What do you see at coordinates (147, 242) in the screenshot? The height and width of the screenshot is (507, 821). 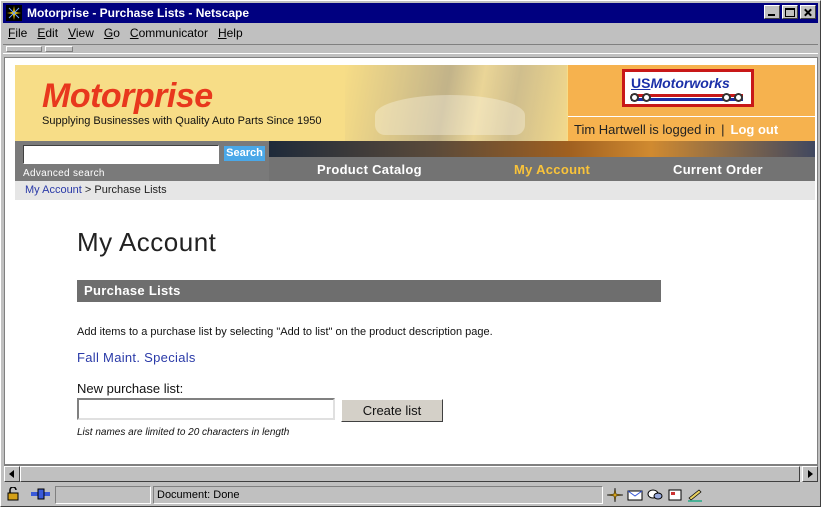 I see `page-title: My Account` at bounding box center [147, 242].